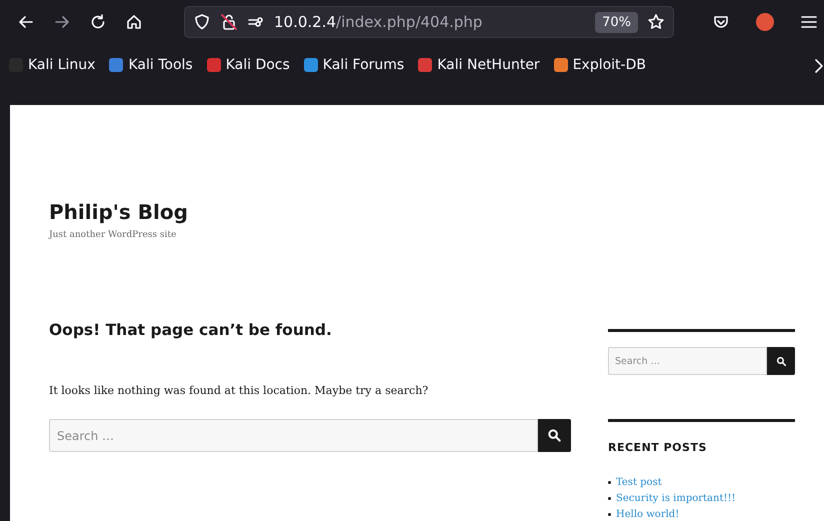  What do you see at coordinates (656, 22) in the screenshot?
I see `star-icon` at bounding box center [656, 22].